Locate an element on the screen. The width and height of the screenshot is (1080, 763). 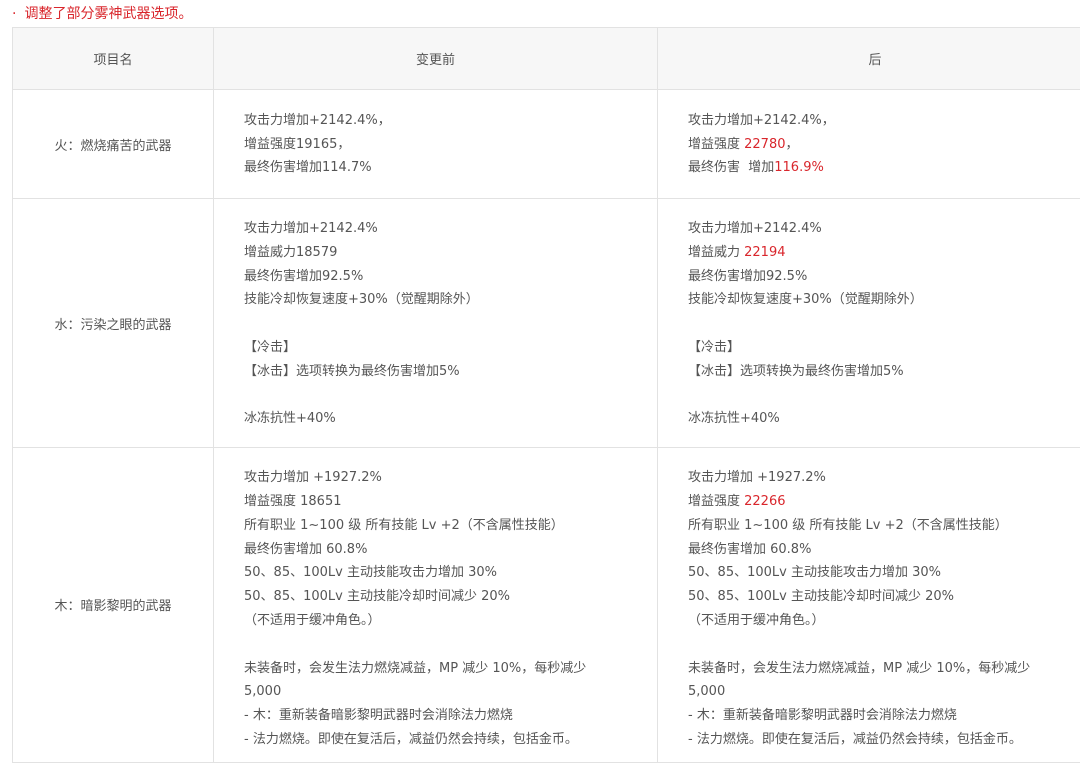
after-text: 攻击力增加+2142.4%， is located at coordinates (761, 120).